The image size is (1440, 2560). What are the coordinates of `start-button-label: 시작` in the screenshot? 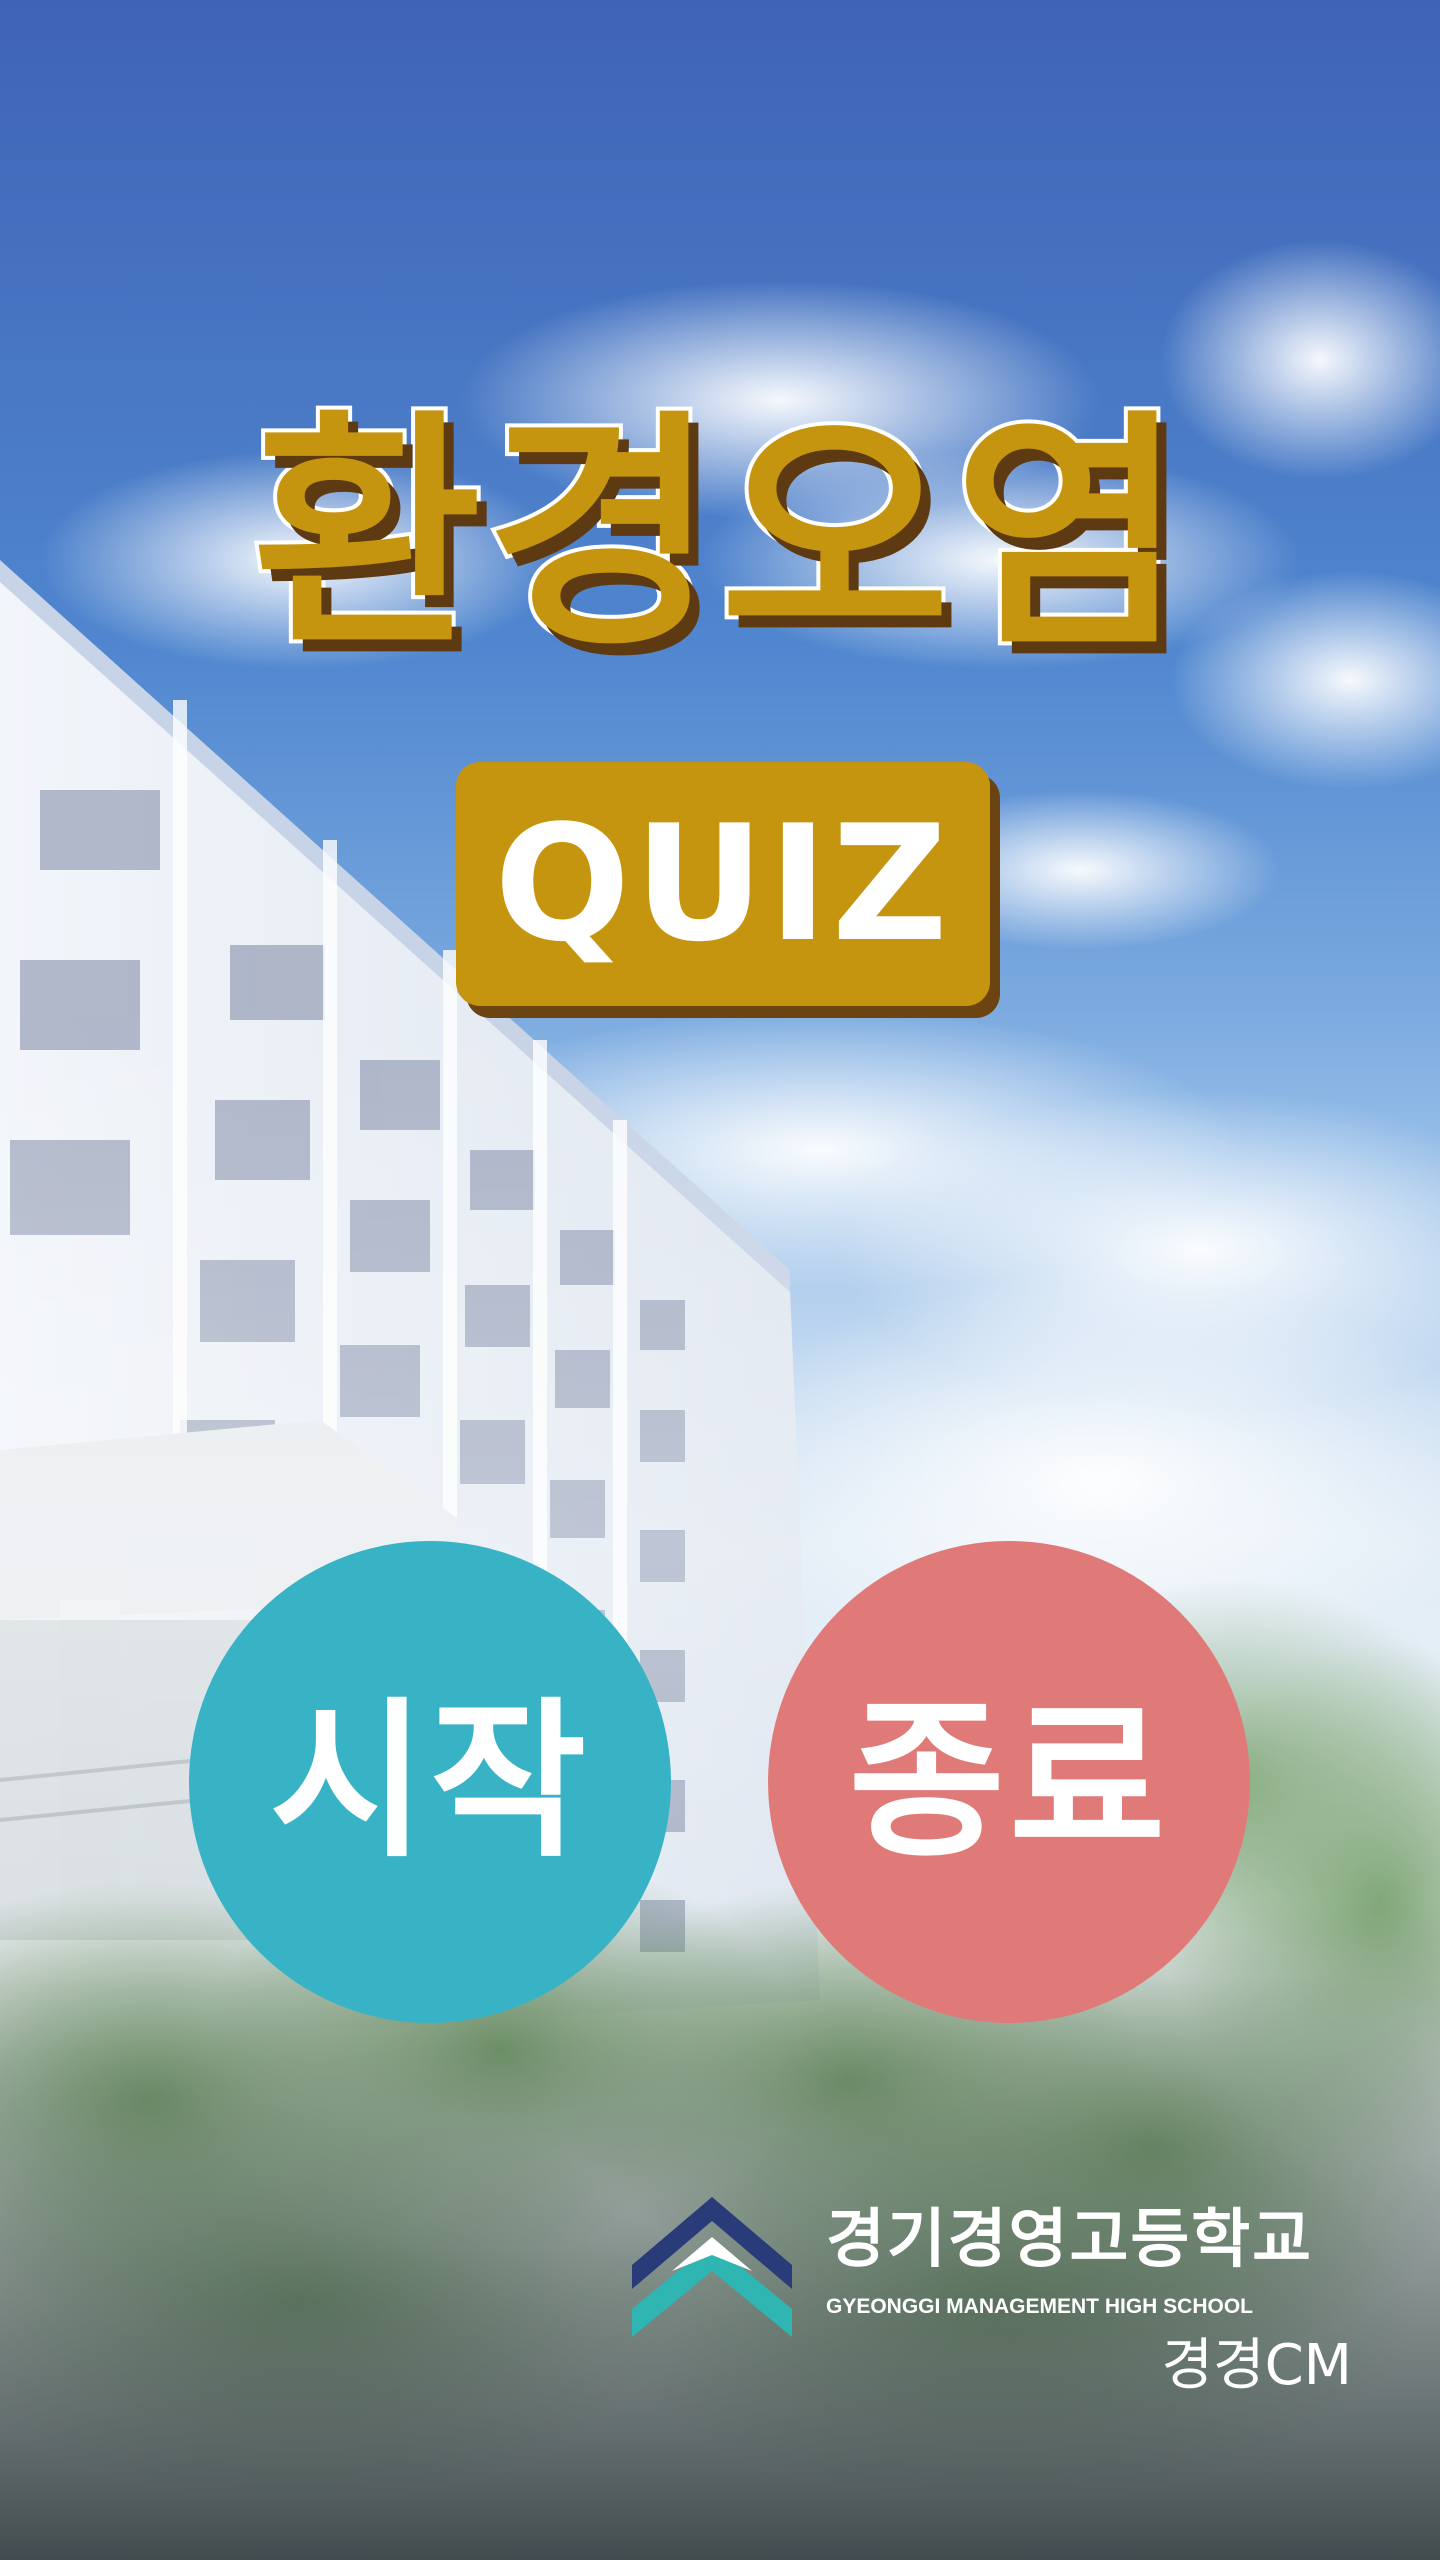 It's located at (430, 1782).